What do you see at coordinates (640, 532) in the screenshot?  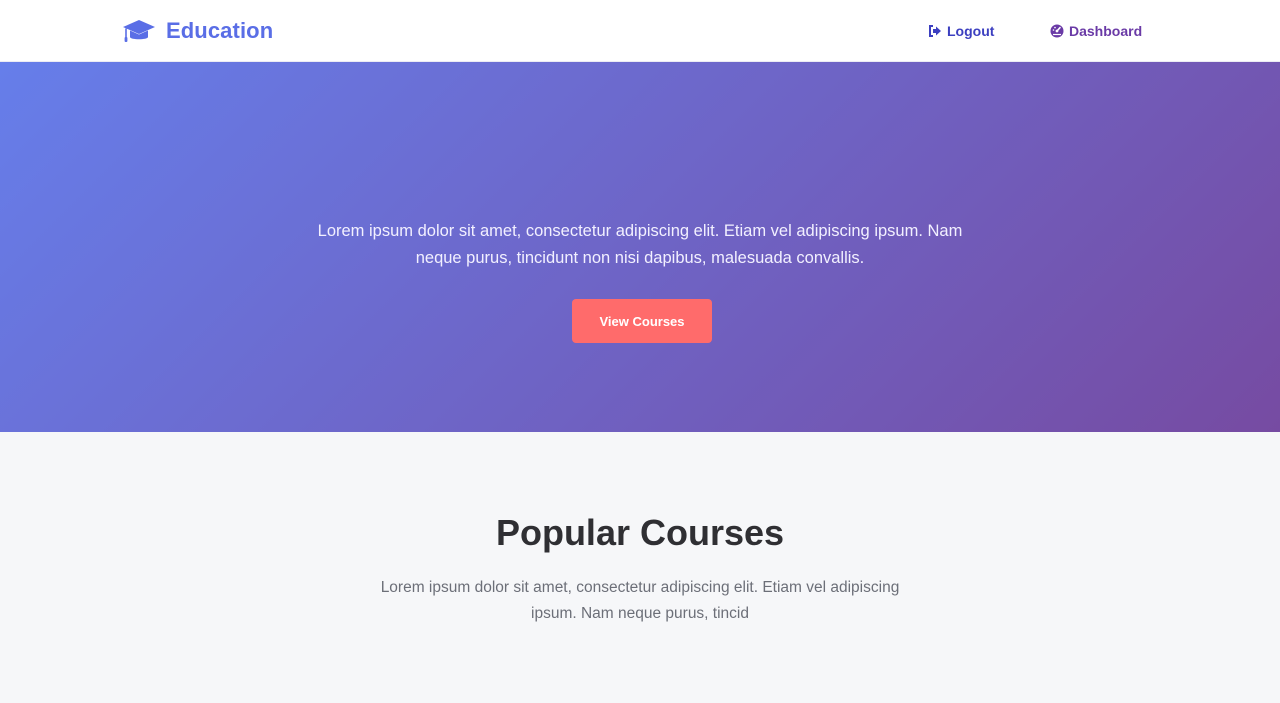 I see `section-title: Popular Courses` at bounding box center [640, 532].